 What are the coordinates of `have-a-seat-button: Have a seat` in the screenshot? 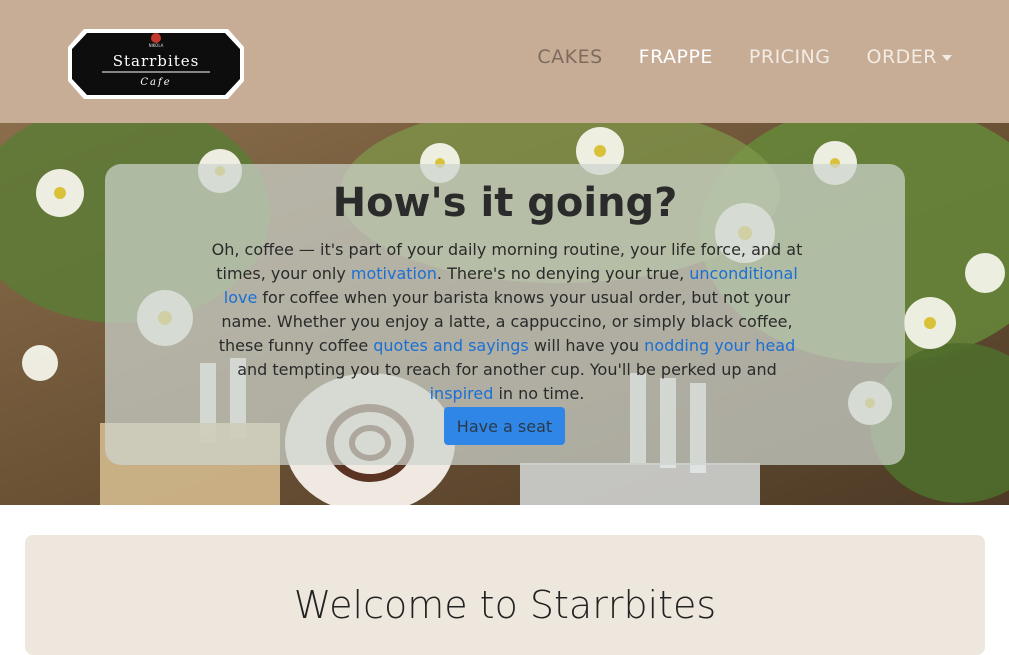 It's located at (504, 426).